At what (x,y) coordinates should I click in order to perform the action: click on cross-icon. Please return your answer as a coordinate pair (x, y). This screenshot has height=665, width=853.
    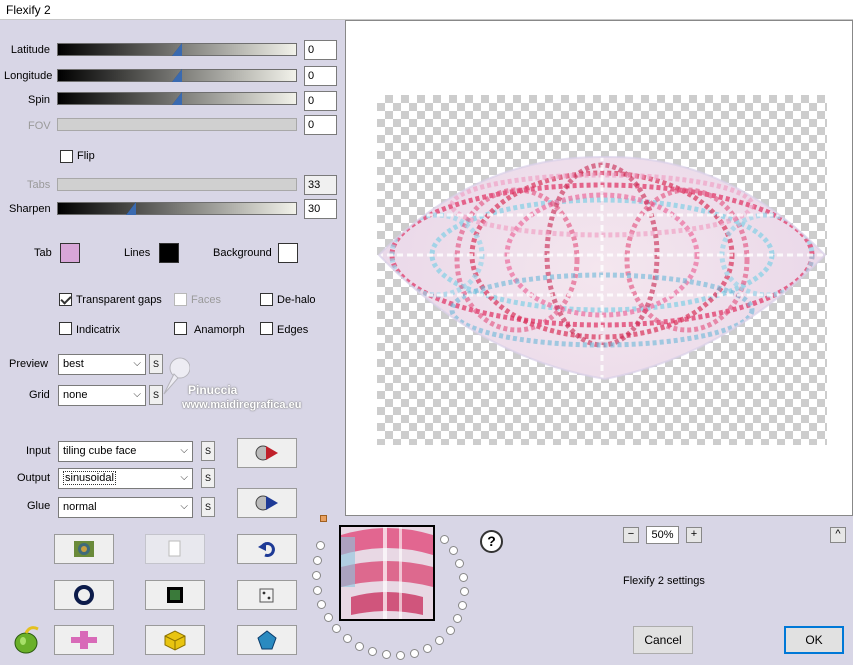
    Looking at the image, I should click on (84, 640).